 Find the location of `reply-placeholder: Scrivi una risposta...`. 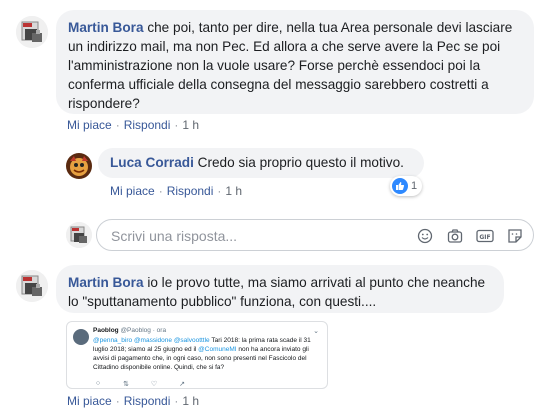

reply-placeholder: Scrivi una risposta... is located at coordinates (174, 236).